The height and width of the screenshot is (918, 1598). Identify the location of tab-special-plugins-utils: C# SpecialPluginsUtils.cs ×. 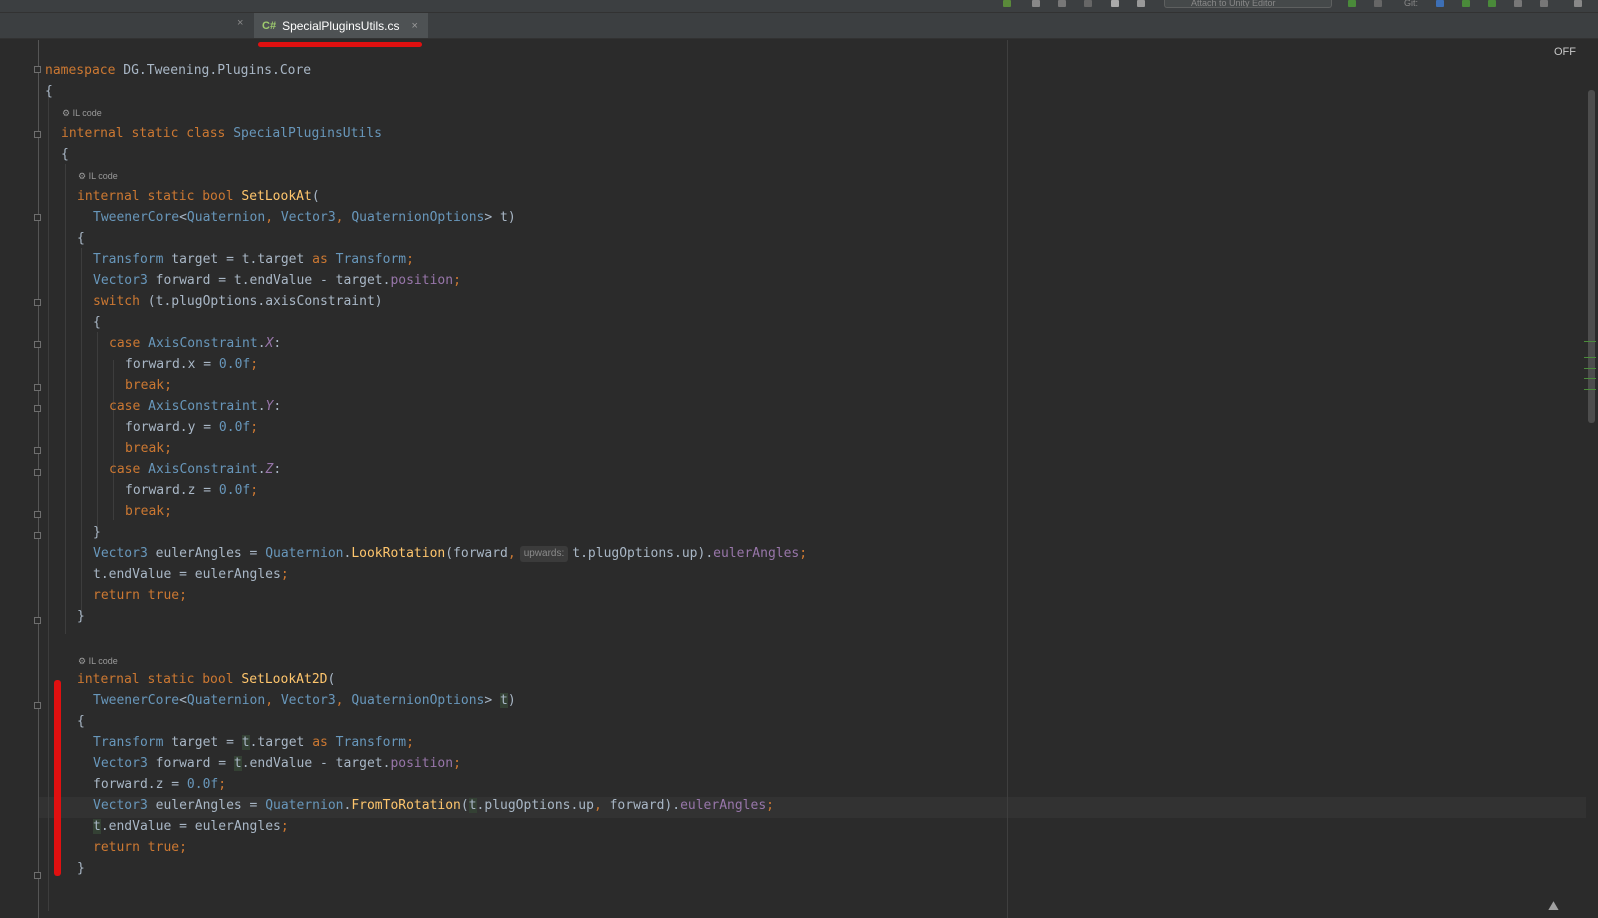
(341, 25).